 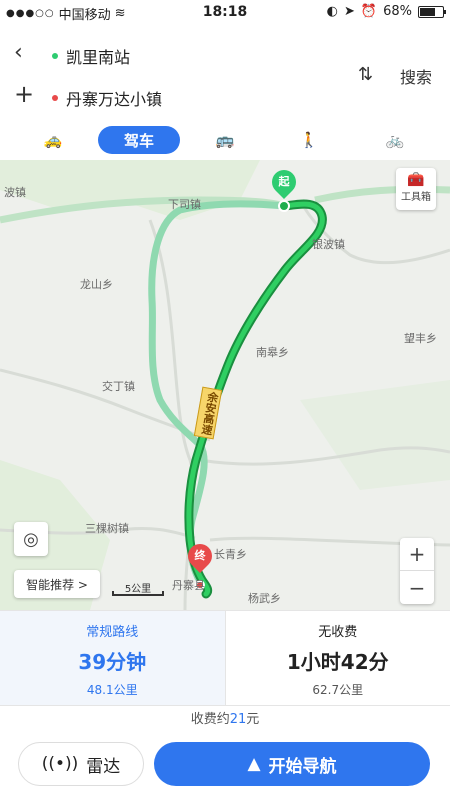 I want to click on map-scale: 5公里, so click(x=138, y=588).